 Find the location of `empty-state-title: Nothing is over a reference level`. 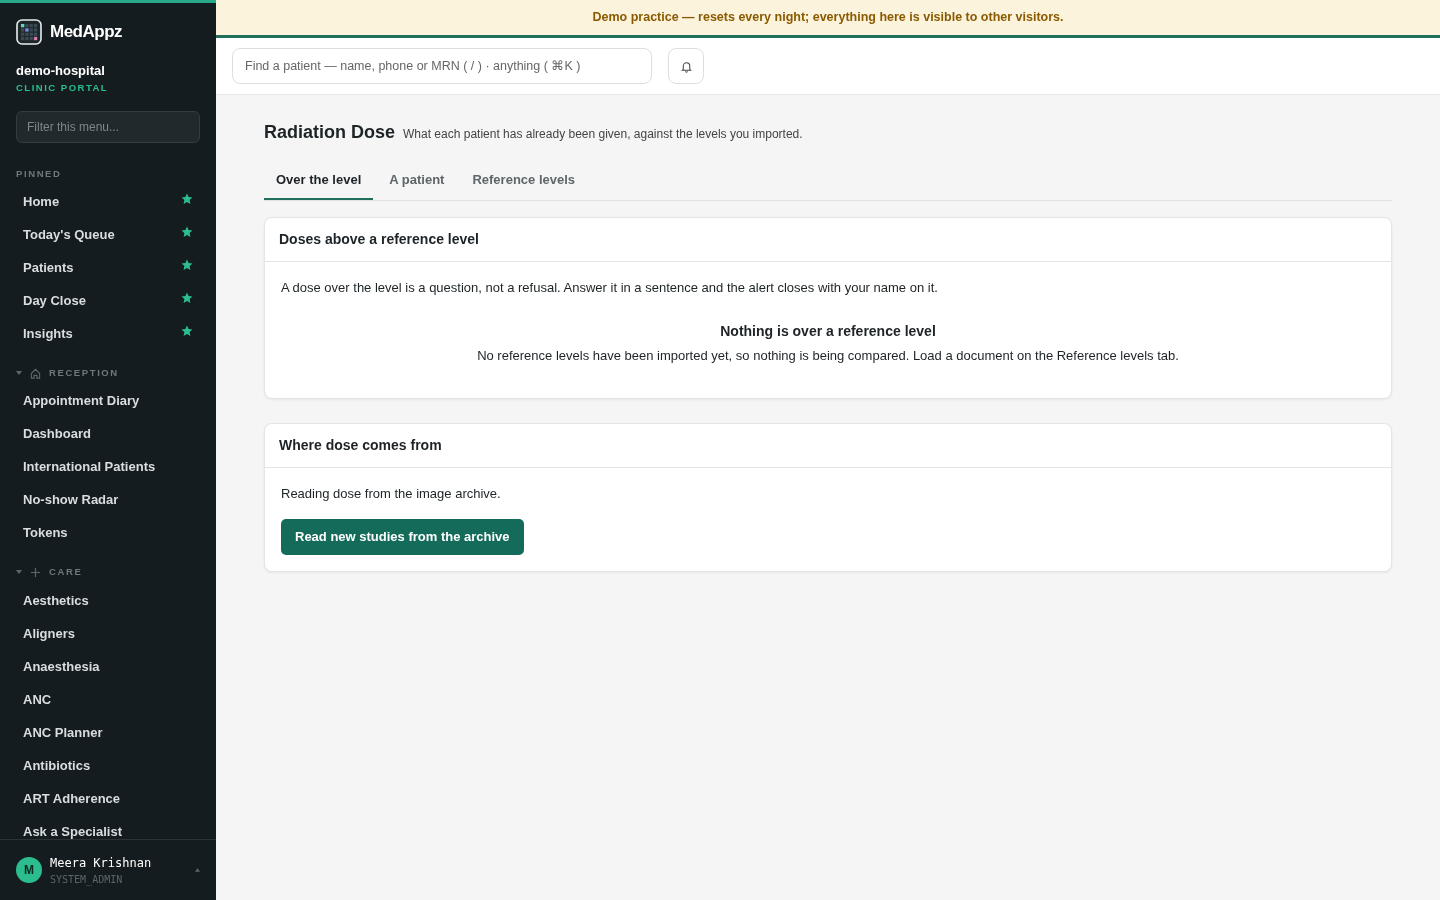

empty-state-title: Nothing is over a reference level is located at coordinates (828, 331).